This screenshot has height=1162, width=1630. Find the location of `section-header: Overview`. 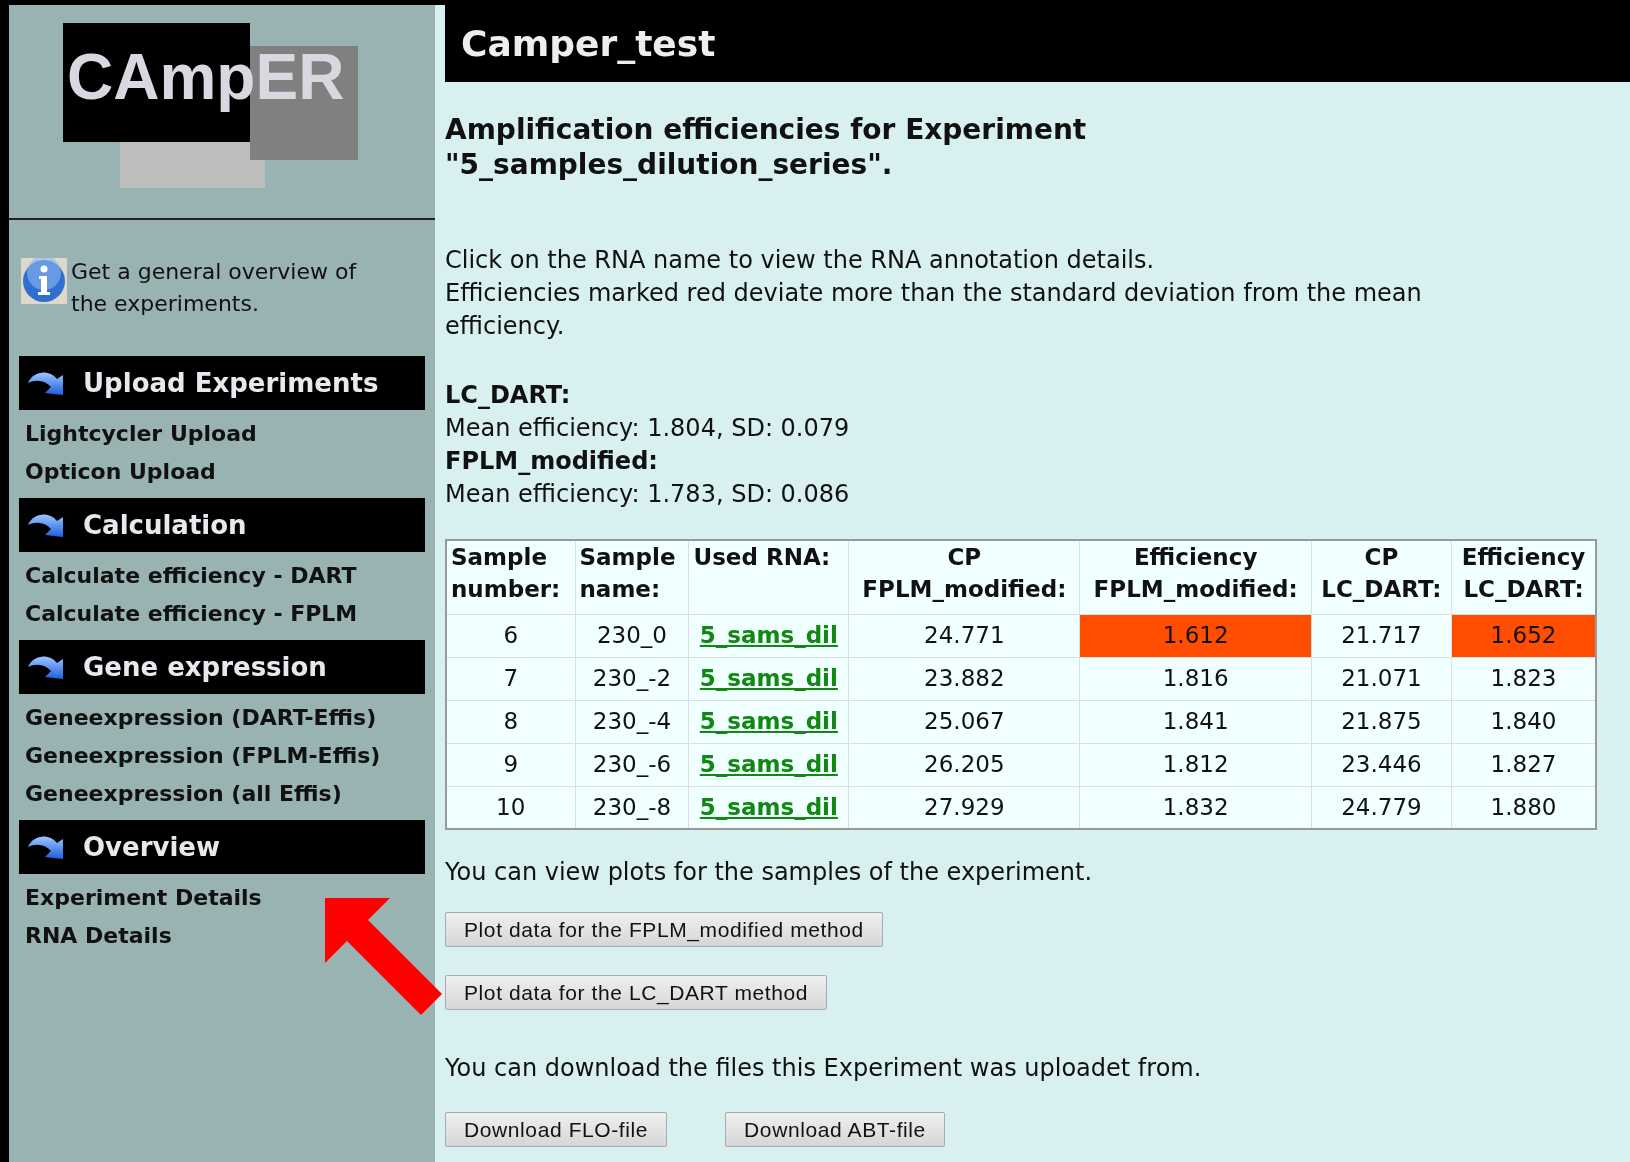

section-header: Overview is located at coordinates (222, 847).